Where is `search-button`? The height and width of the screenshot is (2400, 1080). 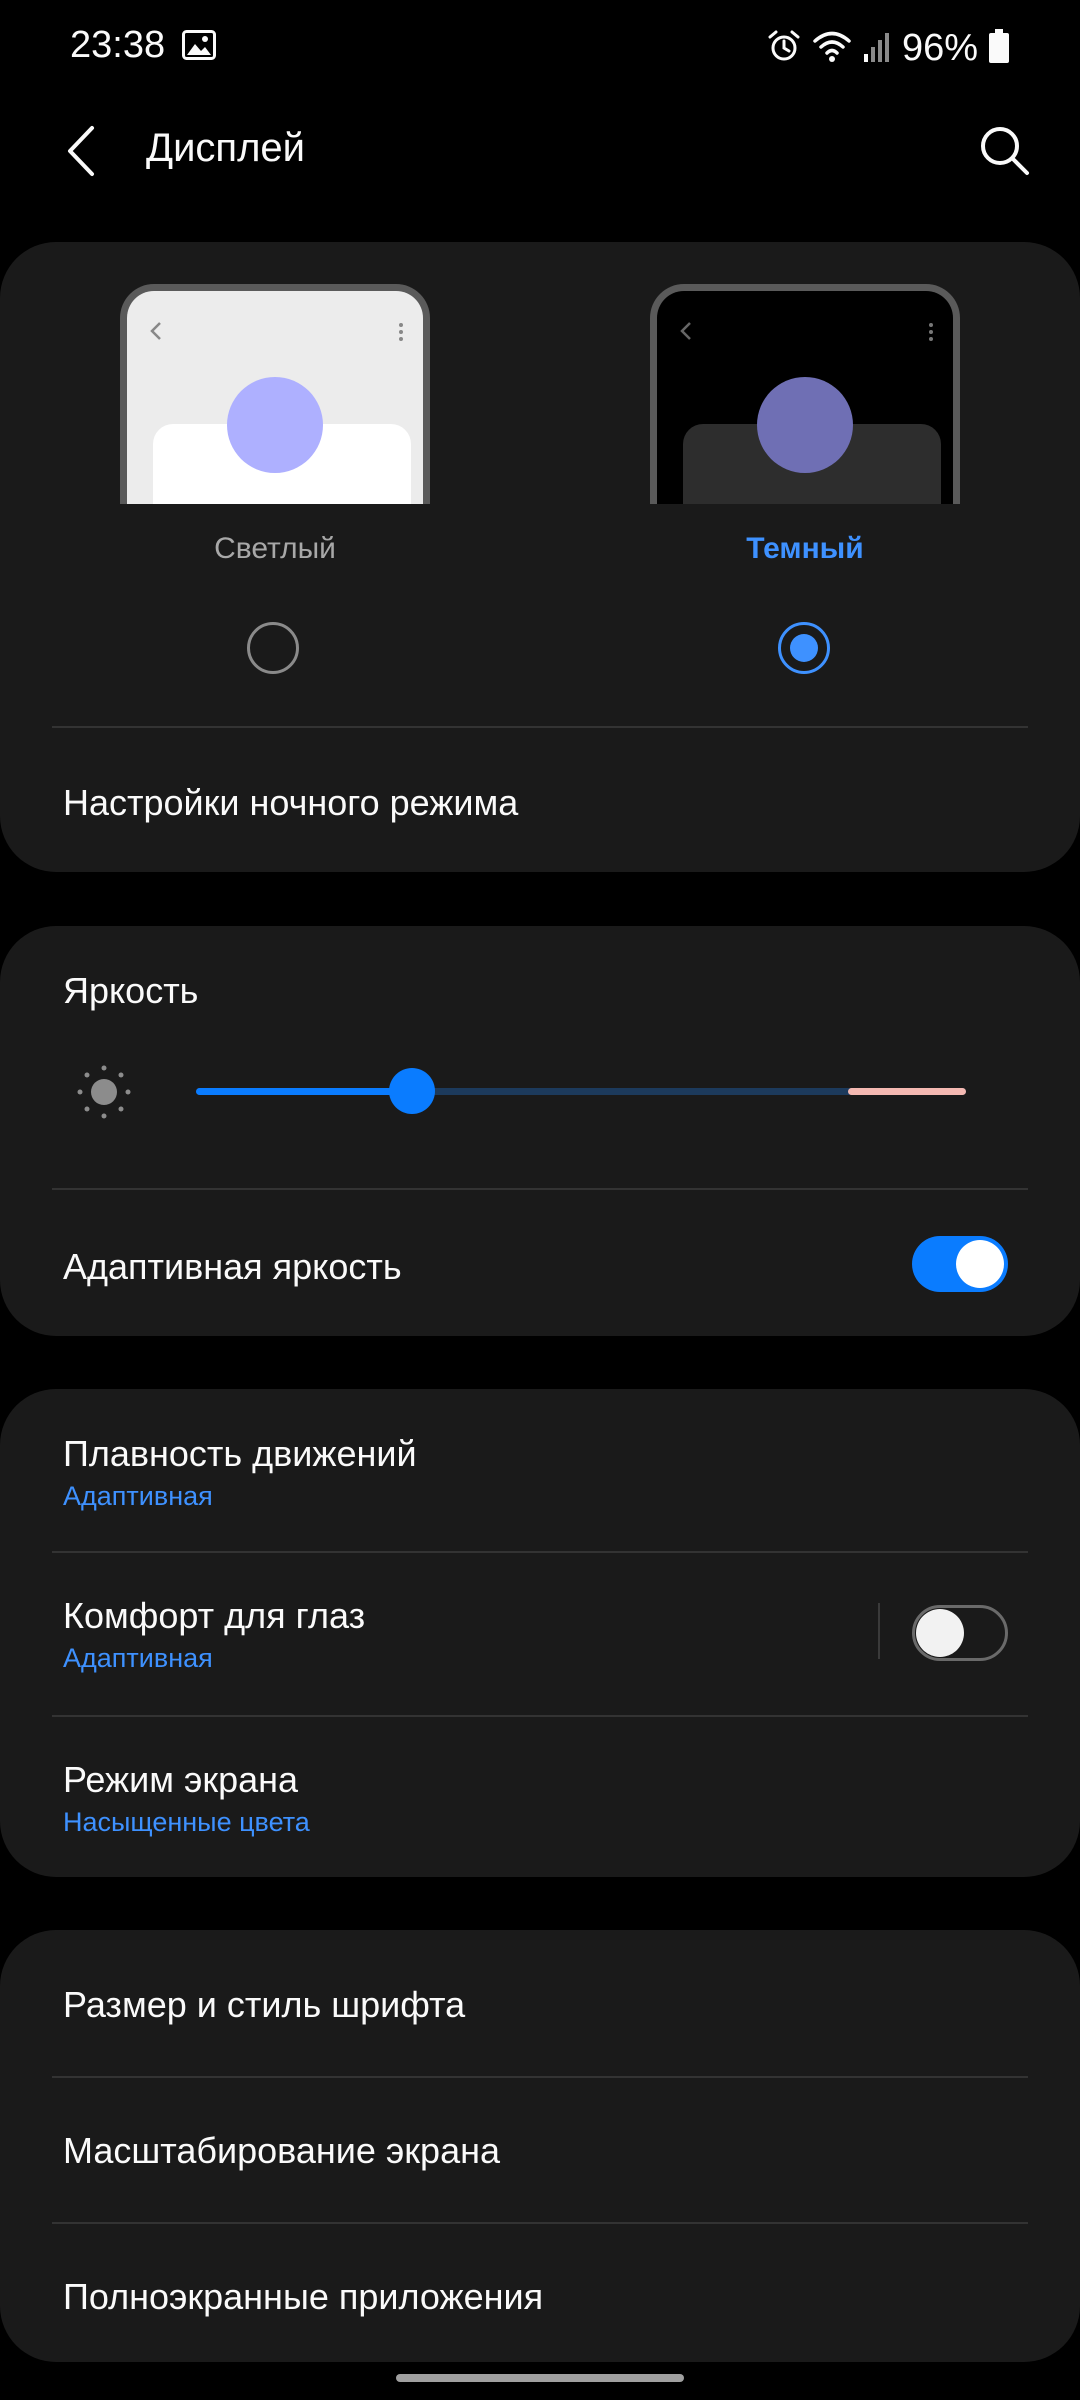 search-button is located at coordinates (1005, 151).